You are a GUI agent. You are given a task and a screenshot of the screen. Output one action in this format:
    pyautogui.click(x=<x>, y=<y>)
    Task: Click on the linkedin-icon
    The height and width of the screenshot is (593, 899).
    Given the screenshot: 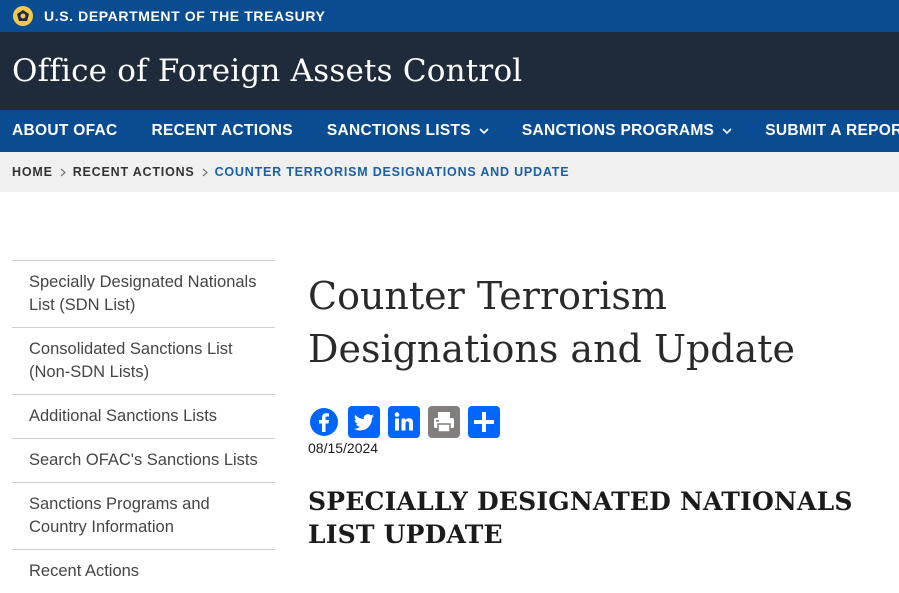 What is the action you would take?
    pyautogui.click(x=404, y=422)
    